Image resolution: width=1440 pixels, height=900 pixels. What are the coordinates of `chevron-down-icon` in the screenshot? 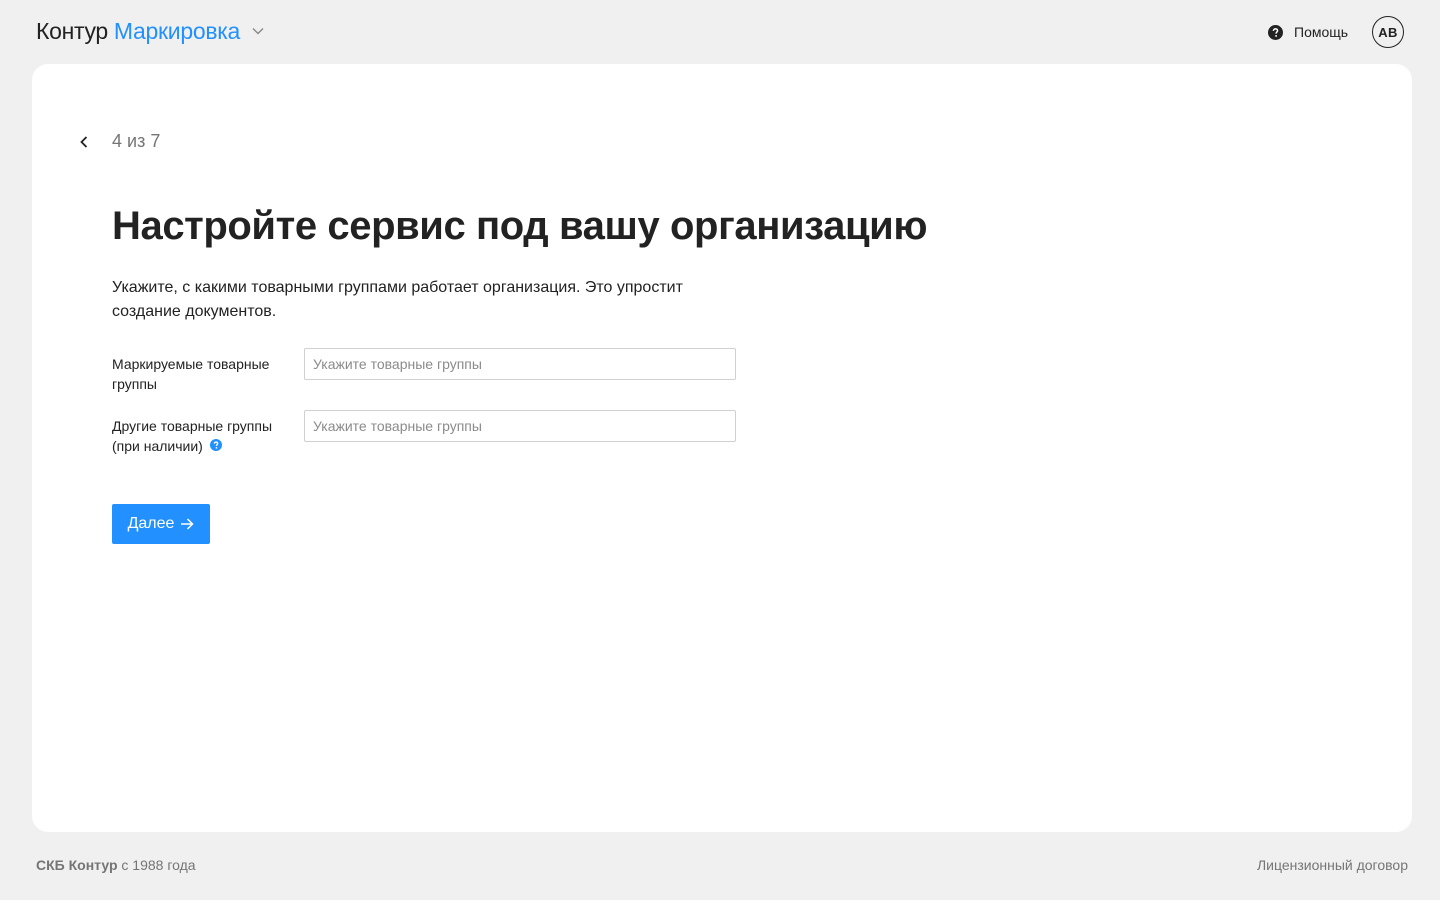 It's located at (258, 31).